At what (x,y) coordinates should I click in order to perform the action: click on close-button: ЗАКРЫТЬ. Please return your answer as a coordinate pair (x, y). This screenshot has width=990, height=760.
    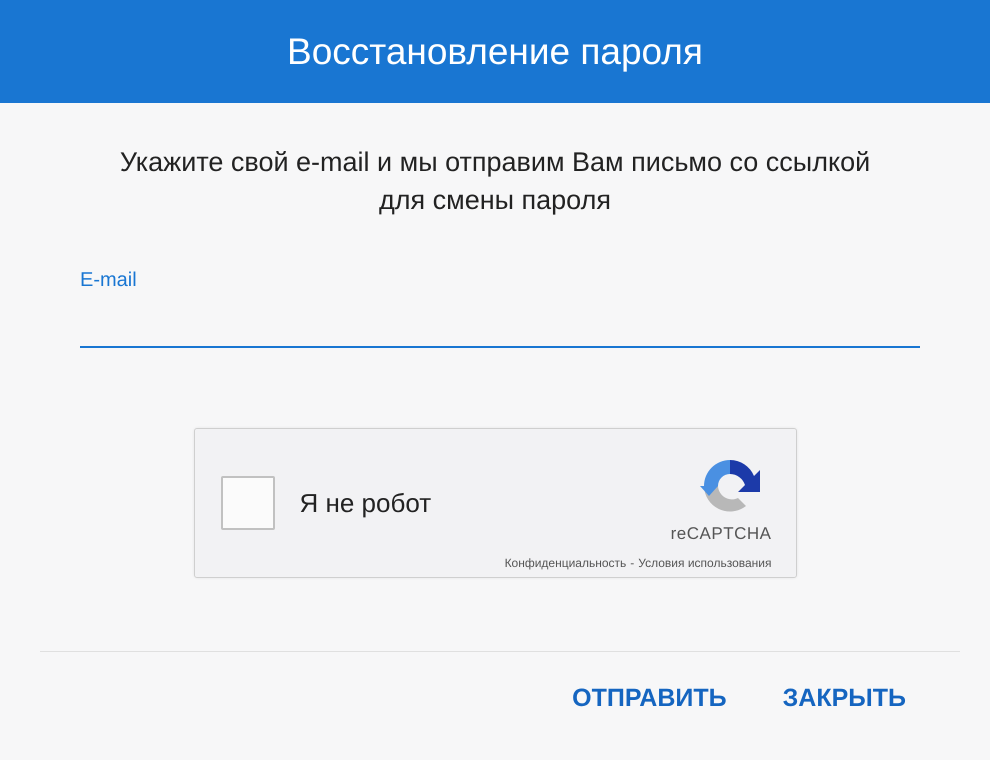
    Looking at the image, I should click on (844, 698).